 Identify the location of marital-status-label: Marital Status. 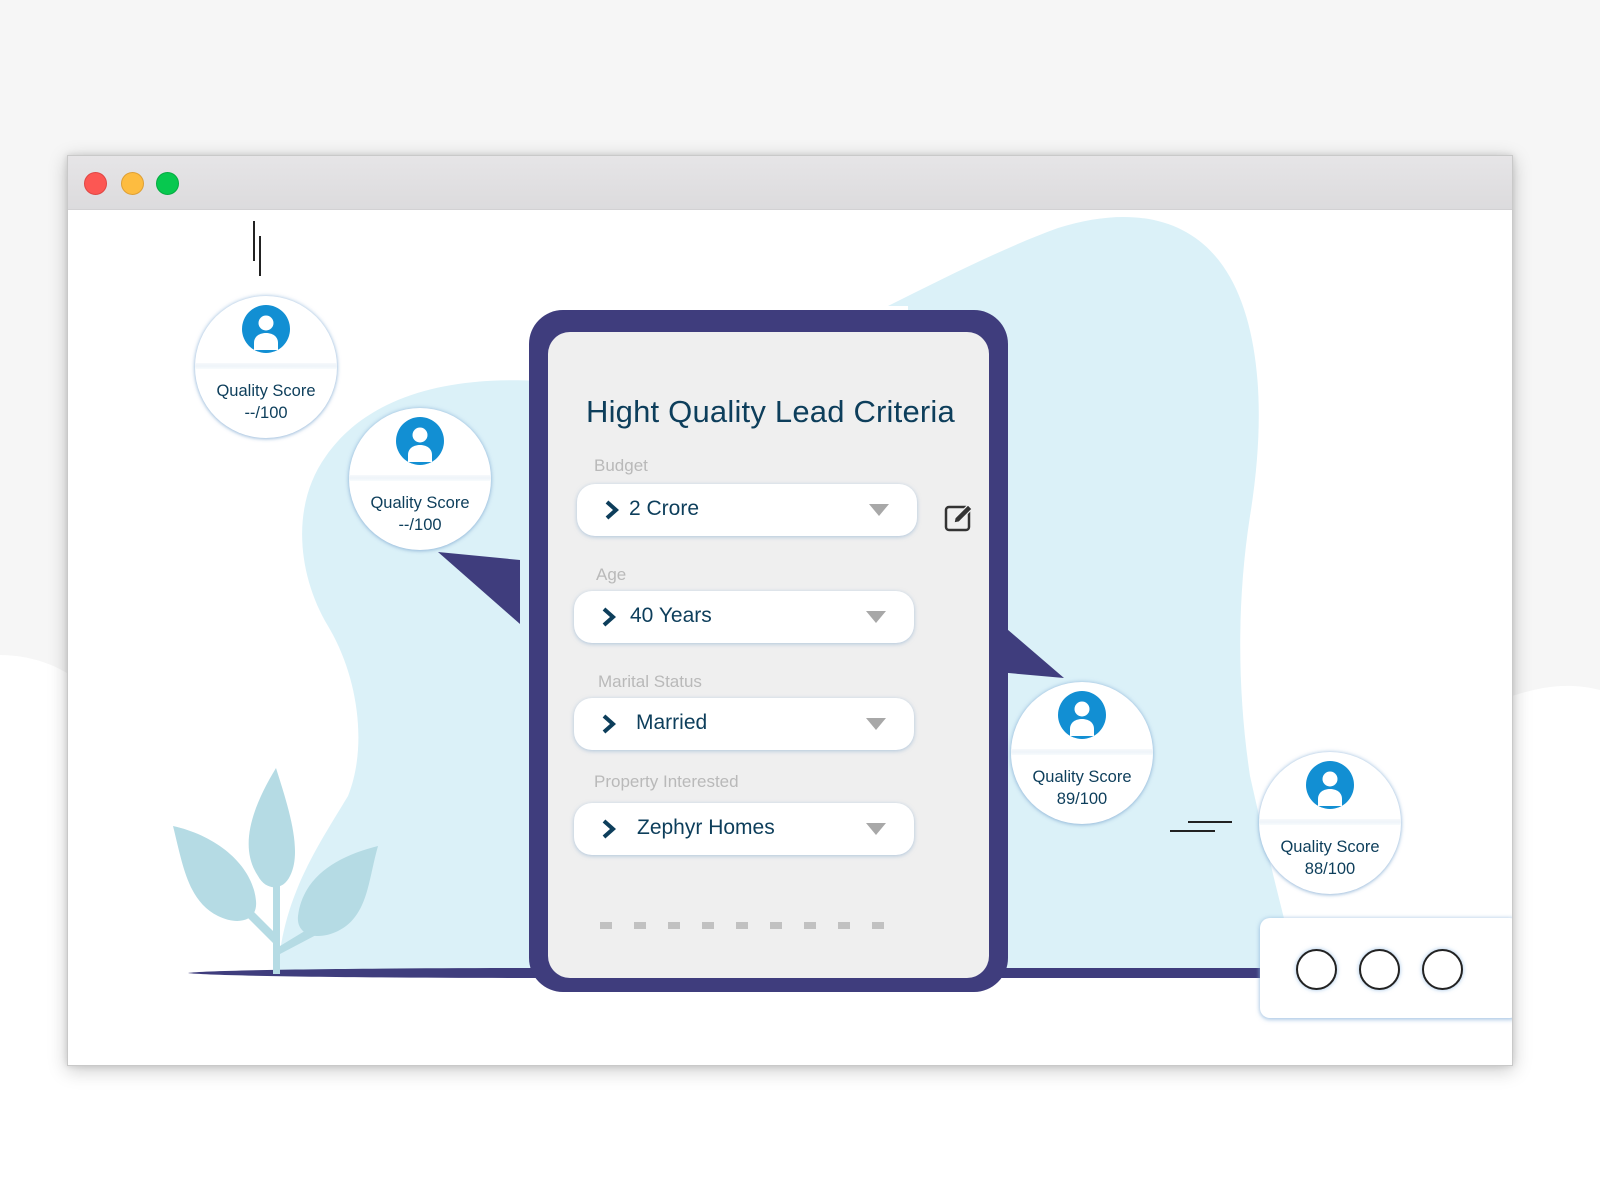
(650, 681).